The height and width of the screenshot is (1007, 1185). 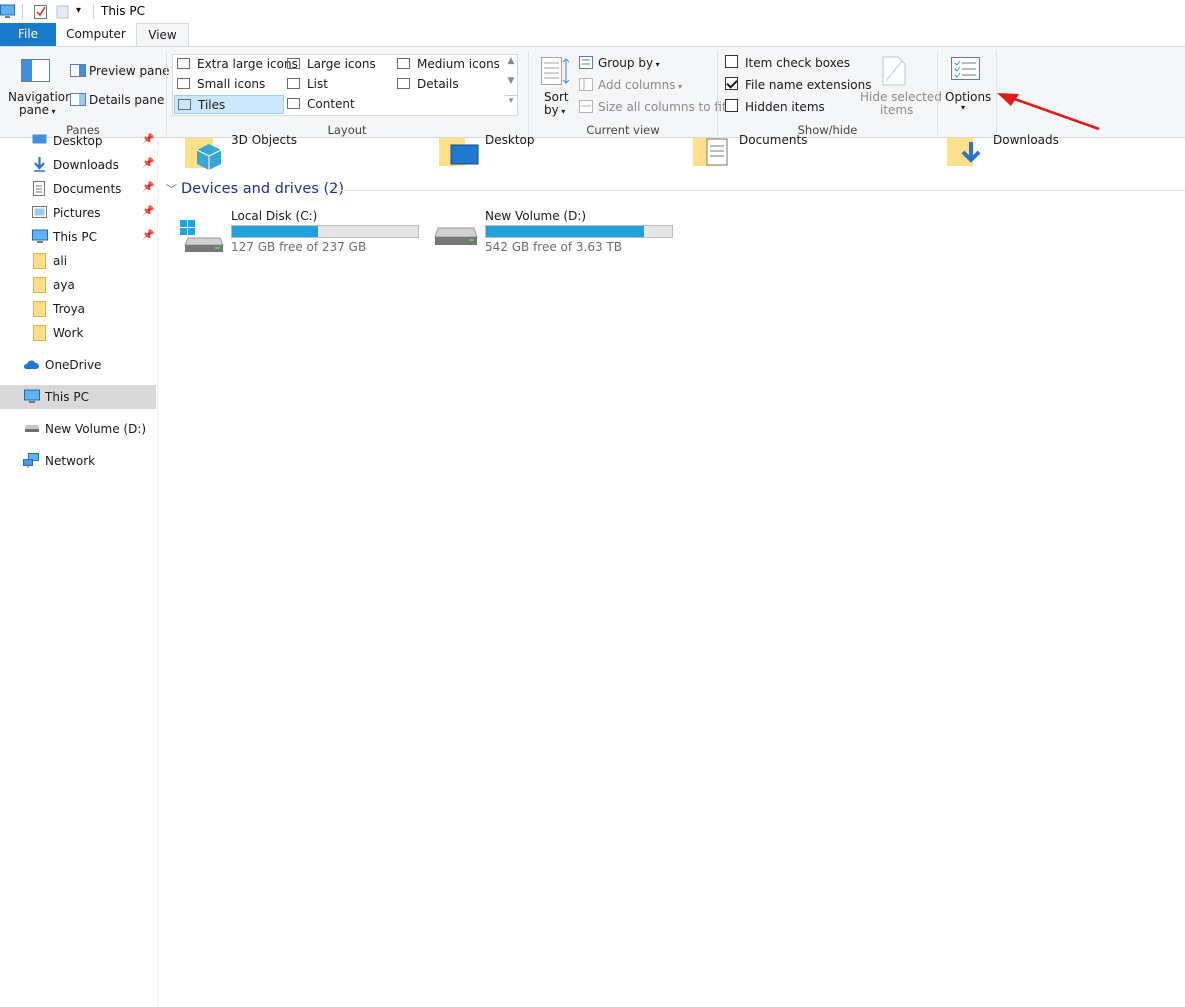 I want to click on size-all-columns-button: Size all columns to fit, so click(x=662, y=107).